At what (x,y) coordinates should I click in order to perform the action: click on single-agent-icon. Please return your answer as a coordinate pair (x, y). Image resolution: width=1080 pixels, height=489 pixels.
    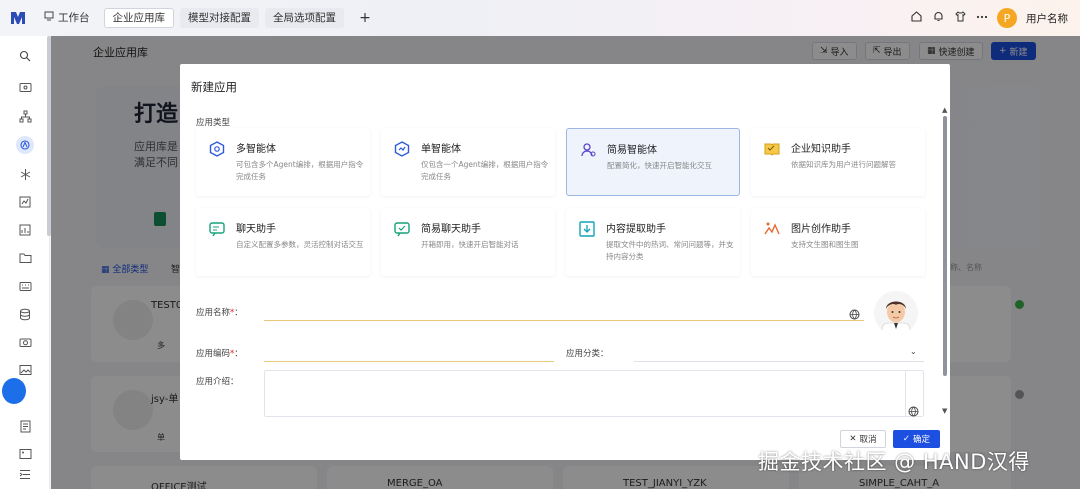
    Looking at the image, I should click on (402, 149).